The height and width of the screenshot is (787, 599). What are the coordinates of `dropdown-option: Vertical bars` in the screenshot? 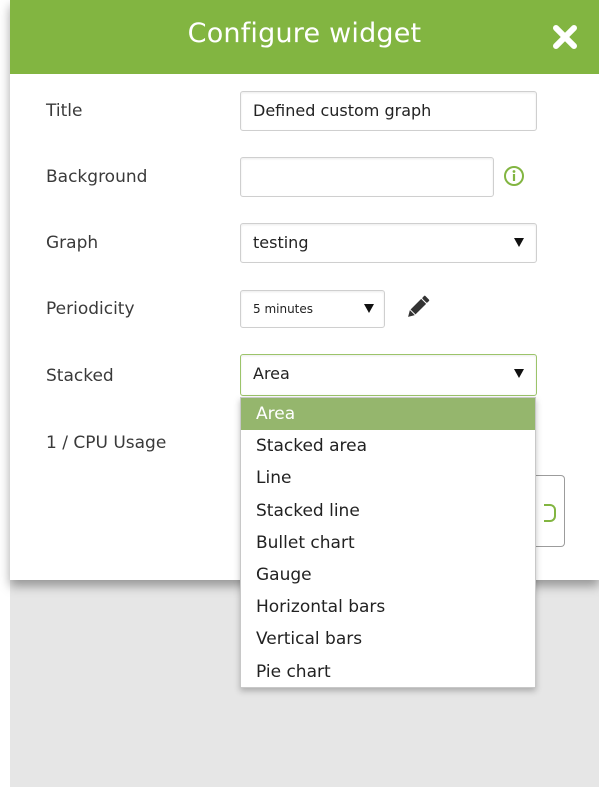 It's located at (388, 639).